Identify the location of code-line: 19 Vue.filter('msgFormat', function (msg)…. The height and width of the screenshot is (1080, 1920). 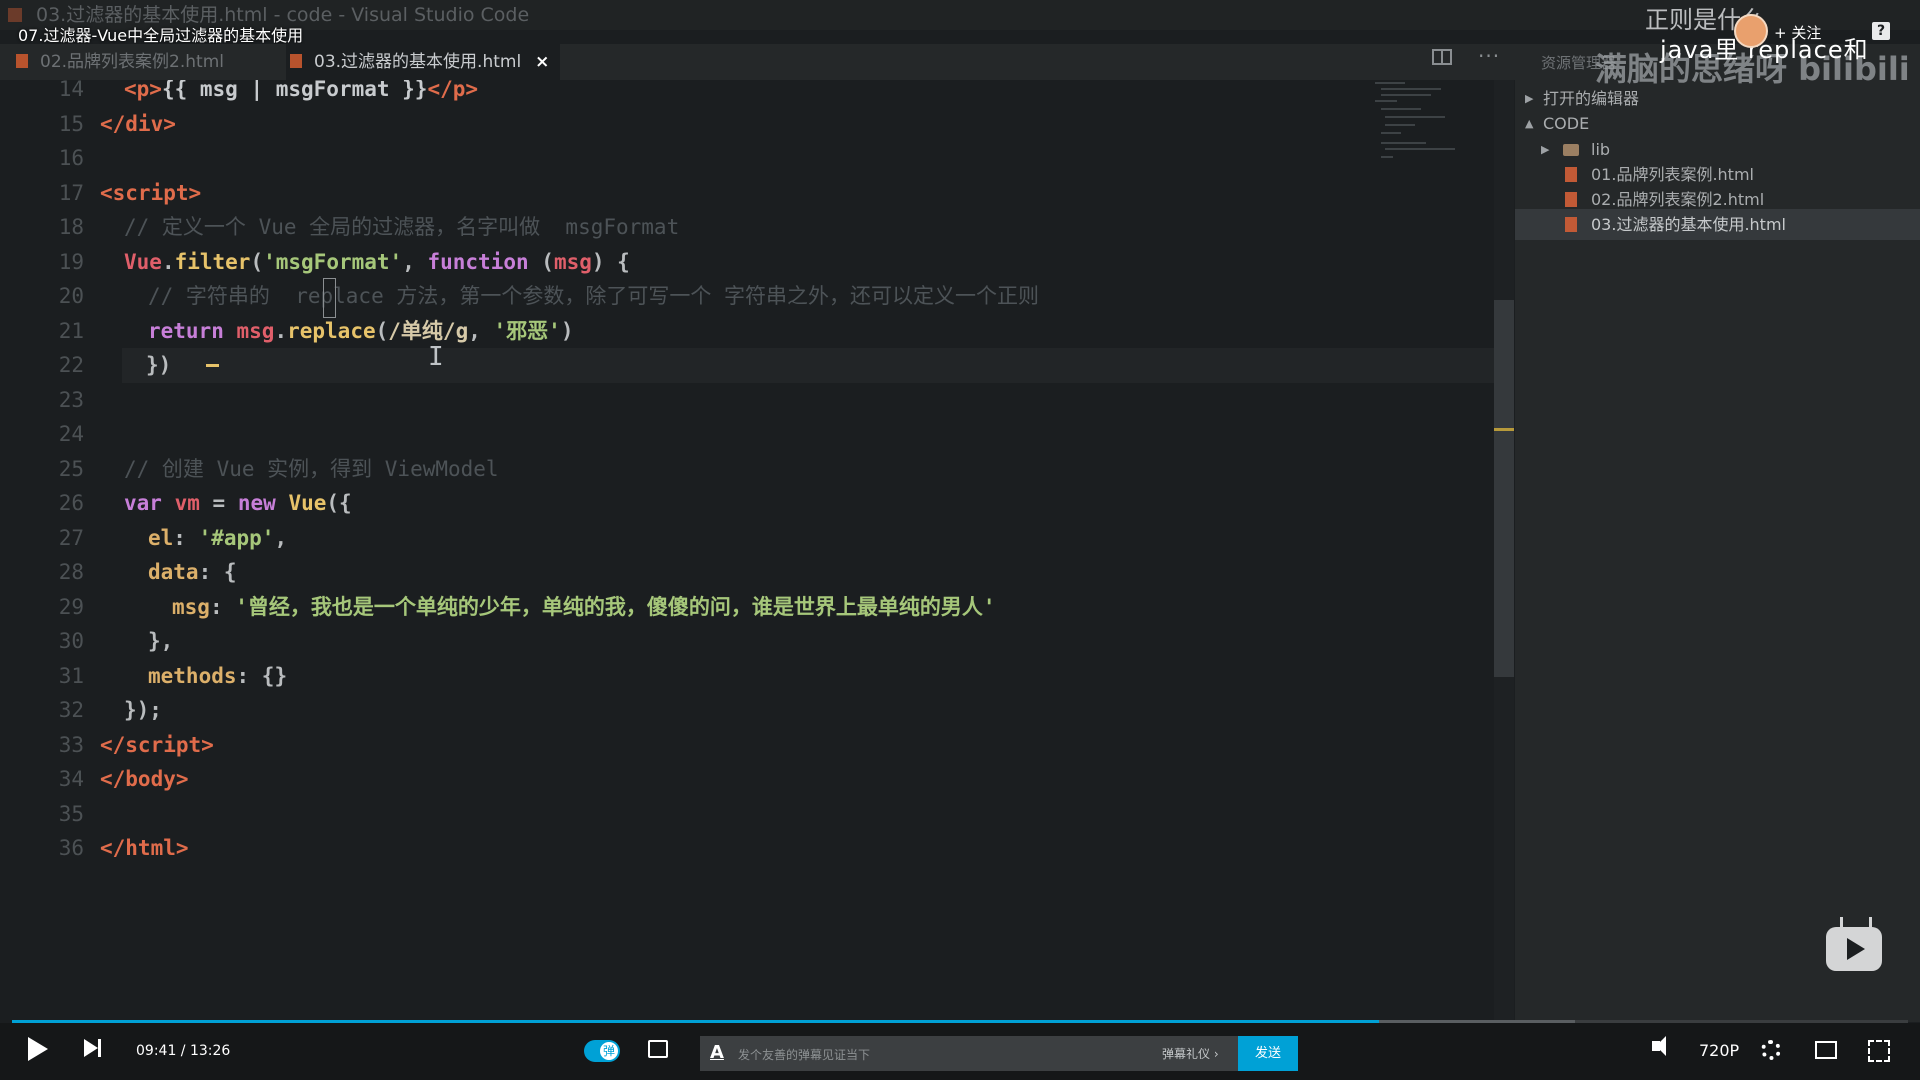
(750, 262).